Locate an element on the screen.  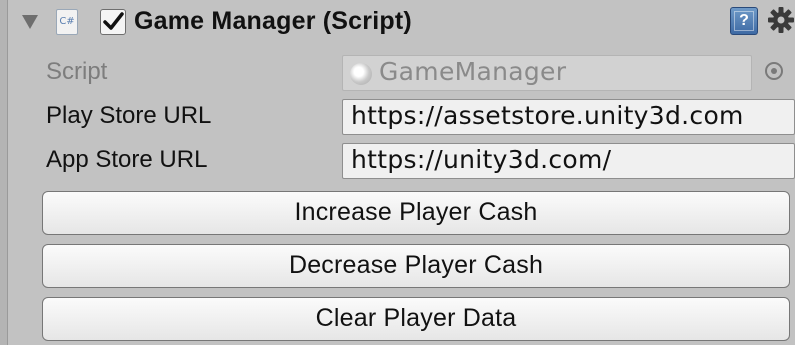
app-store-url-row: App Store URL https://unity3d.com/ is located at coordinates (401, 160).